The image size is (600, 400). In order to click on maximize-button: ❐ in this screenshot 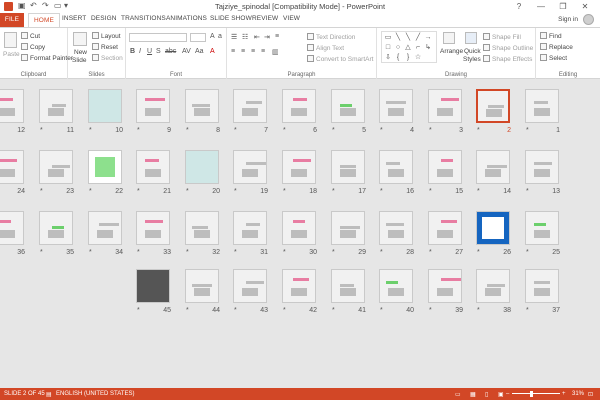, I will do `click(563, 6)`.